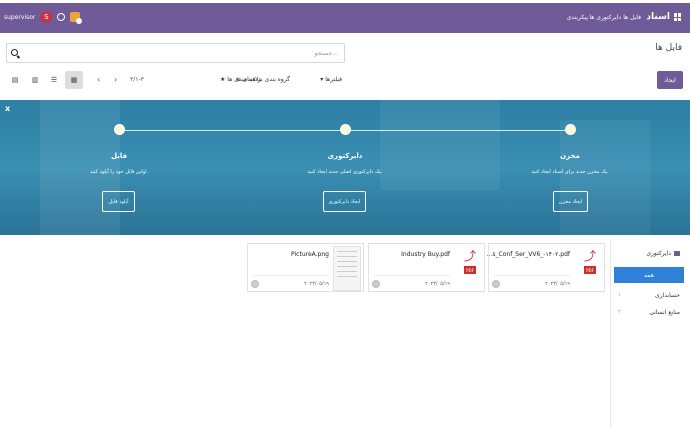 The width and height of the screenshot is (690, 427). I want to click on sidebar-item-label: همه, so click(649, 275).